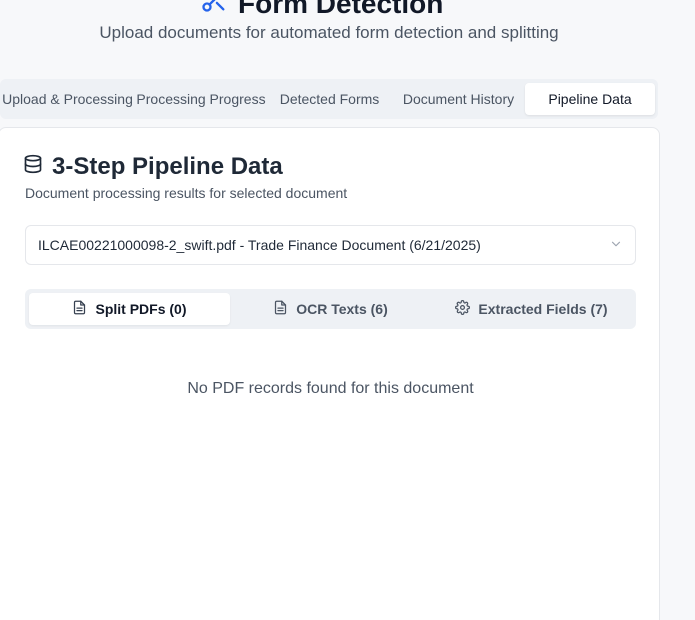  What do you see at coordinates (543, 309) in the screenshot?
I see `tab-extracted-fields-label: Extracted Fields (7)` at bounding box center [543, 309].